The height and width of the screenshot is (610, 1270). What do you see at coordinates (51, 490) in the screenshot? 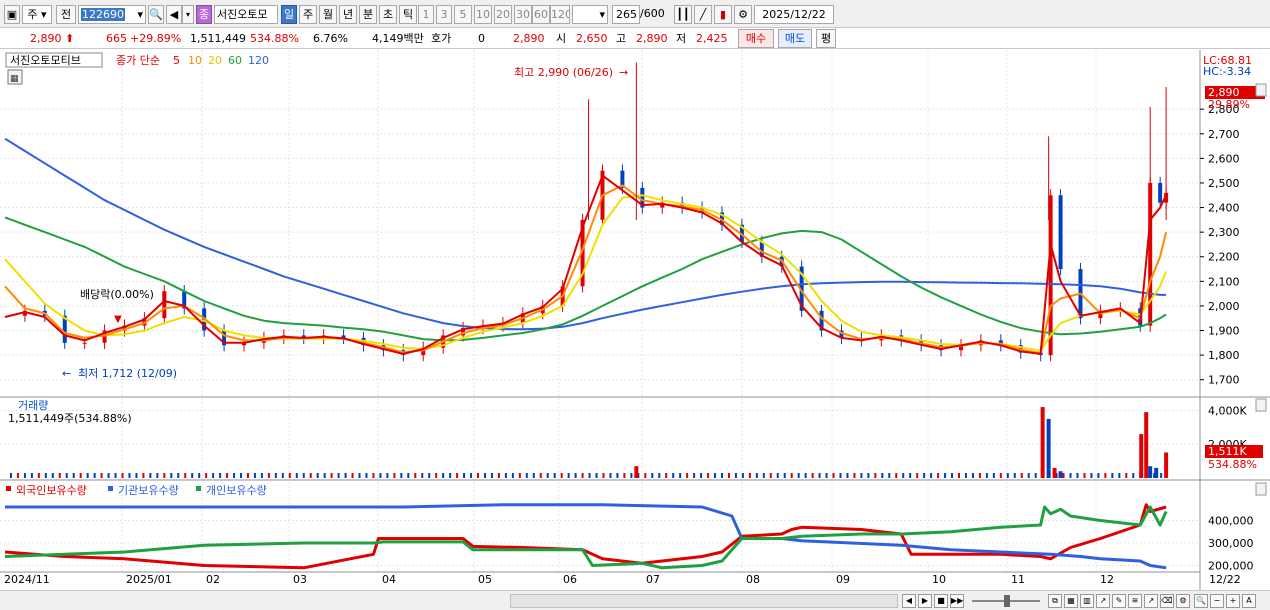
I see `foreign-legend-label: 외국인보유수량` at bounding box center [51, 490].